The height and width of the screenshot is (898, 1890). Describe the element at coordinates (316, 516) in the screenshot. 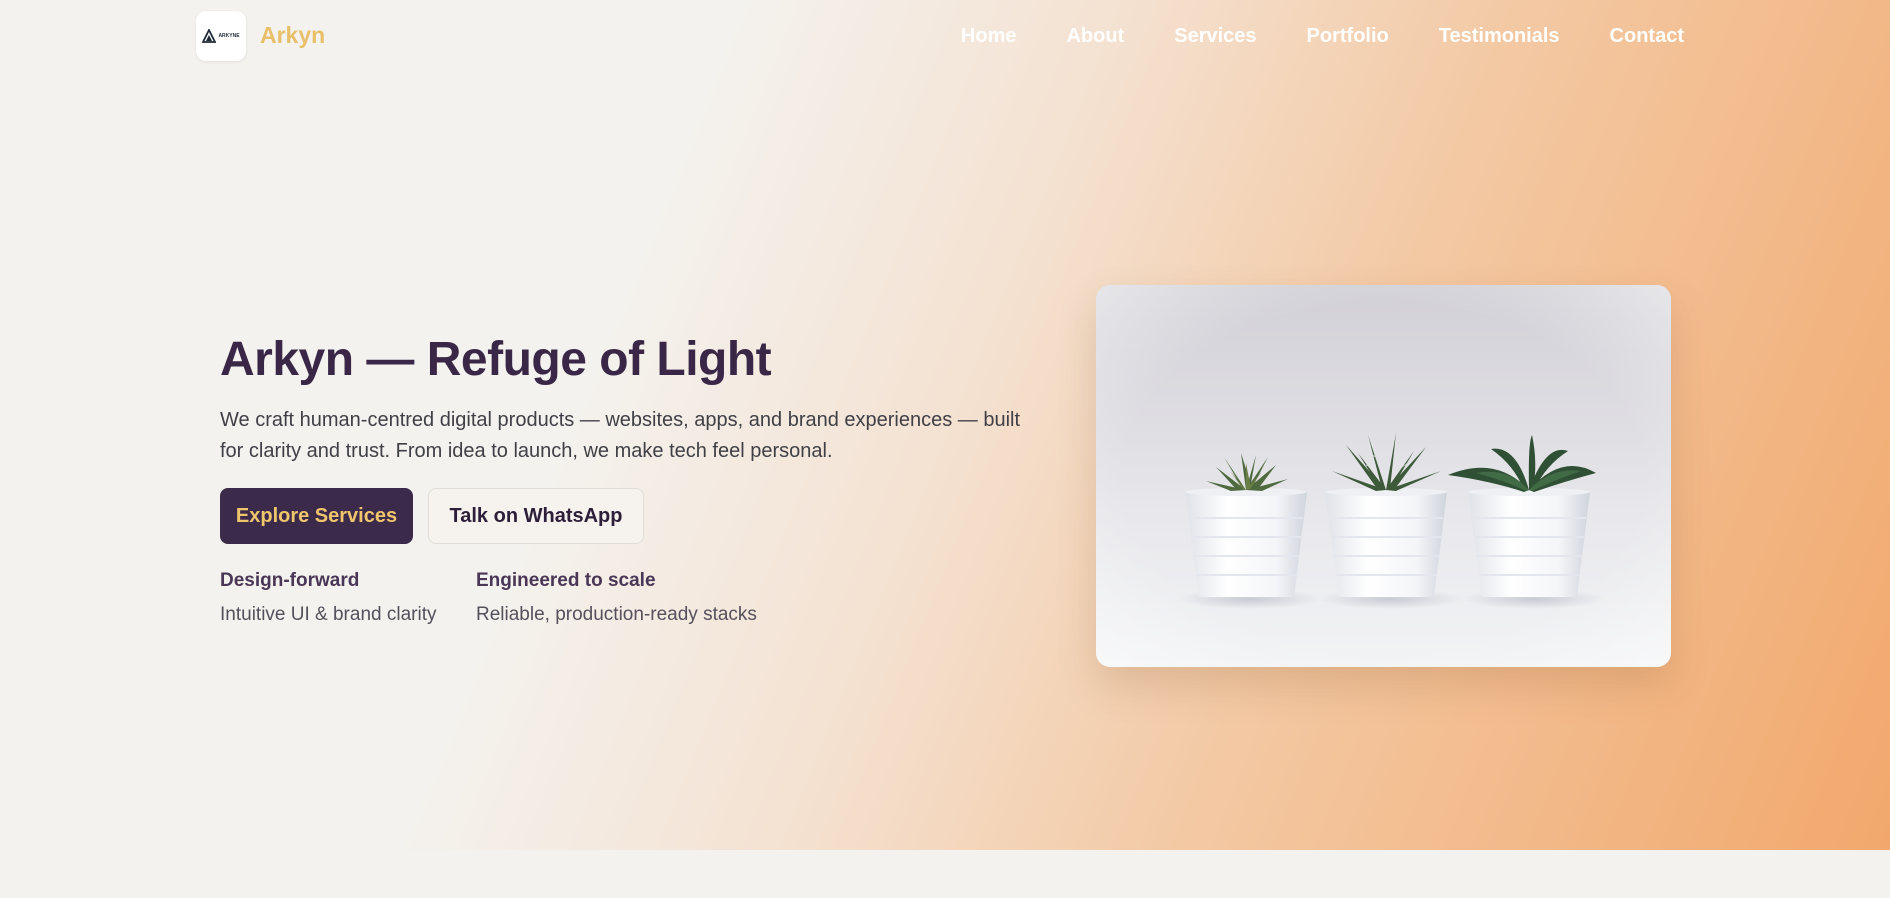

I see `explore-services-button: Explore Services` at that location.